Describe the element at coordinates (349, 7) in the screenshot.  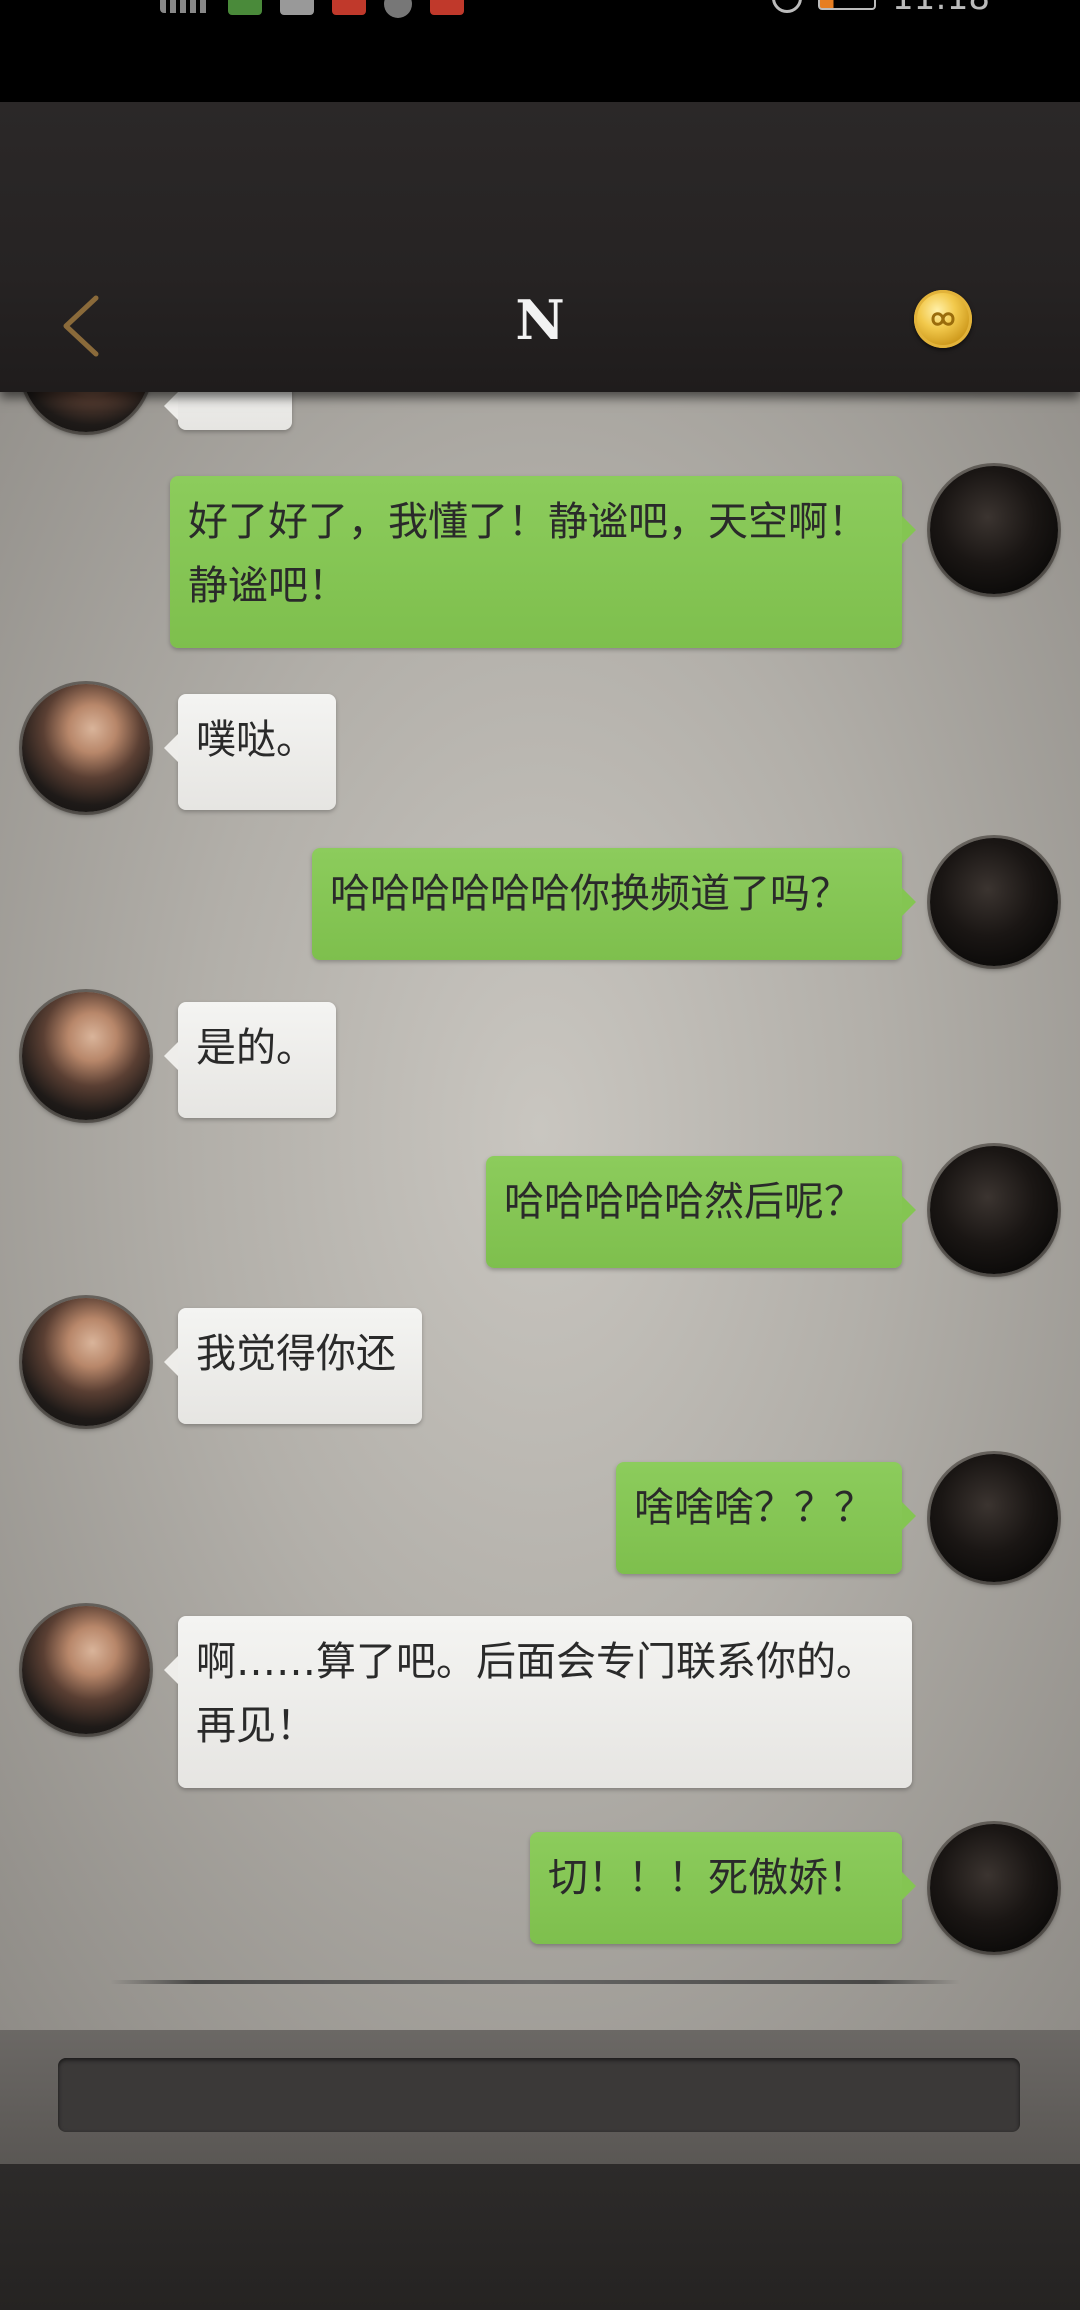
I see `mail-icon` at that location.